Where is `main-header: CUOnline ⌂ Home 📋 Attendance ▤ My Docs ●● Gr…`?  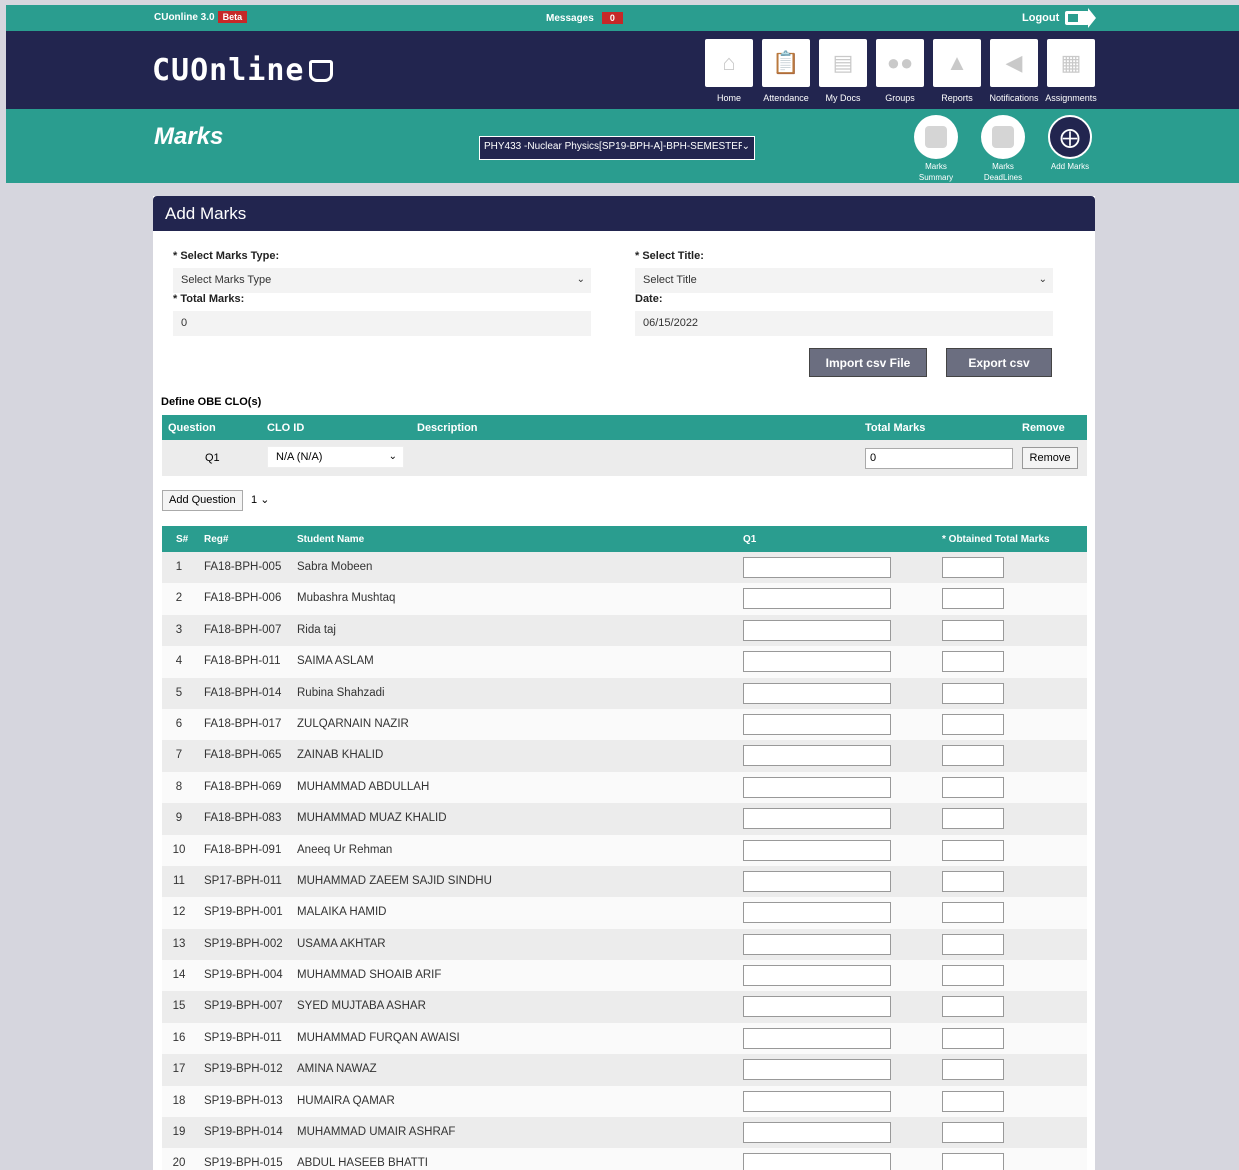
main-header: CUOnline ⌂ Home 📋 Attendance ▤ My Docs ●● Gr… is located at coordinates (622, 70).